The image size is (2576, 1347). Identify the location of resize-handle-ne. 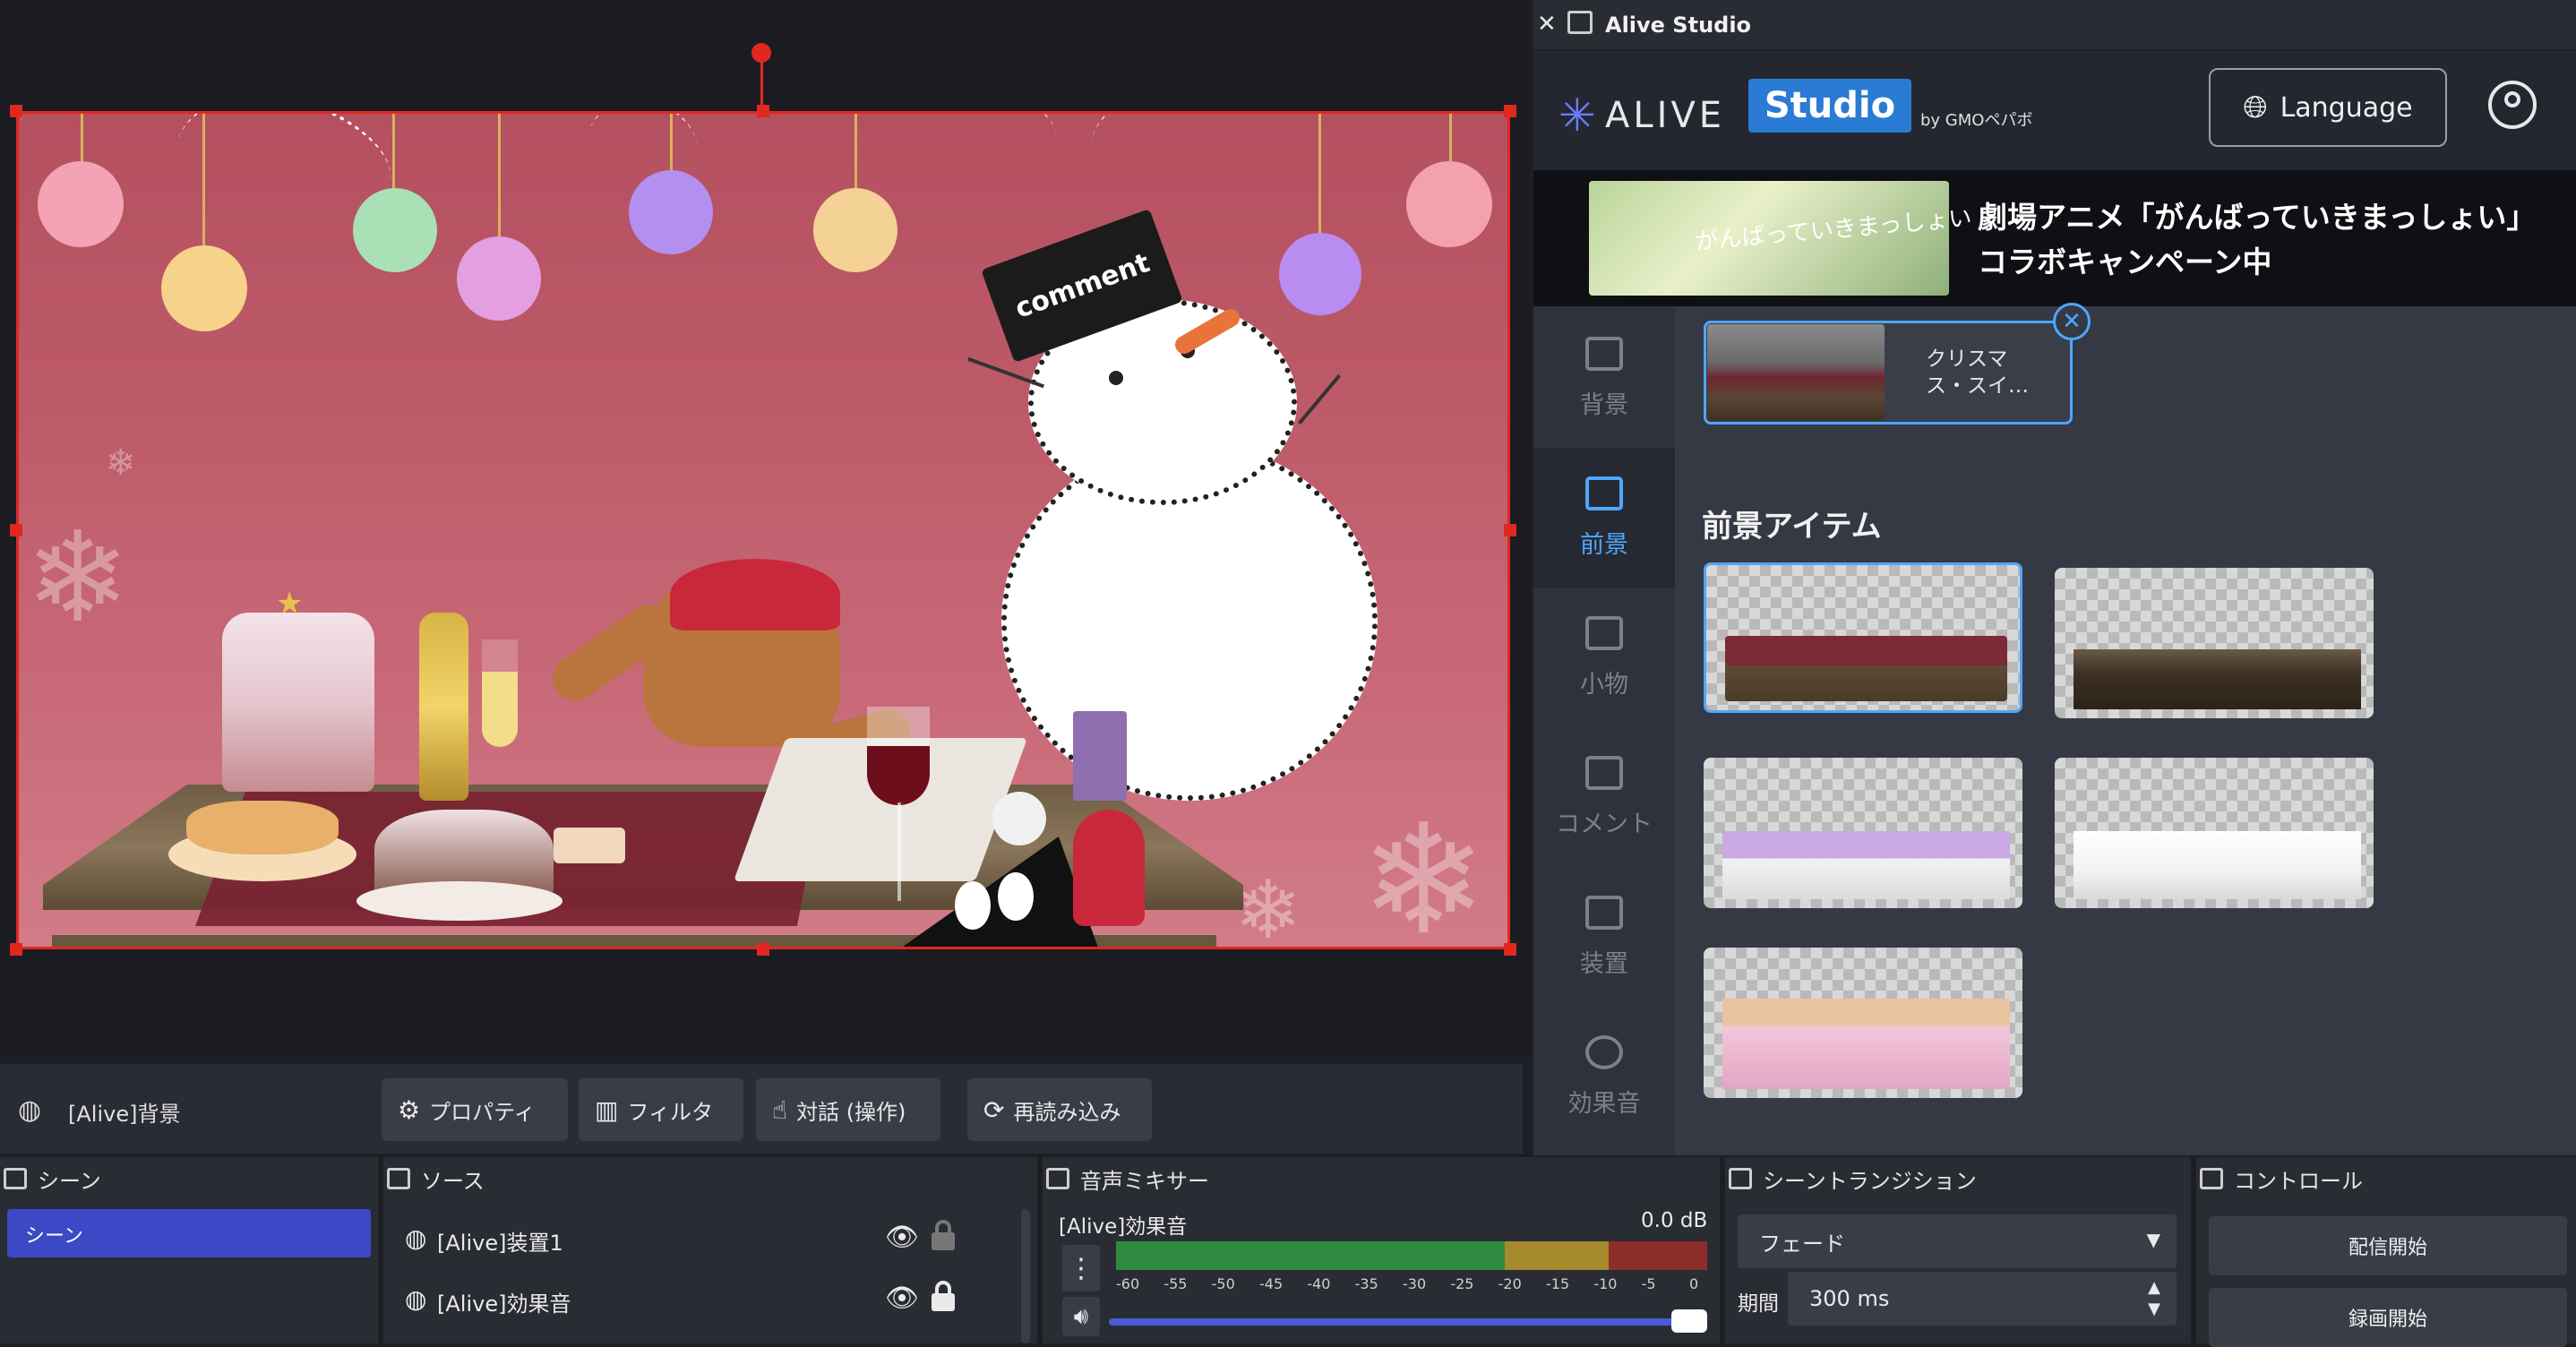
(1510, 111).